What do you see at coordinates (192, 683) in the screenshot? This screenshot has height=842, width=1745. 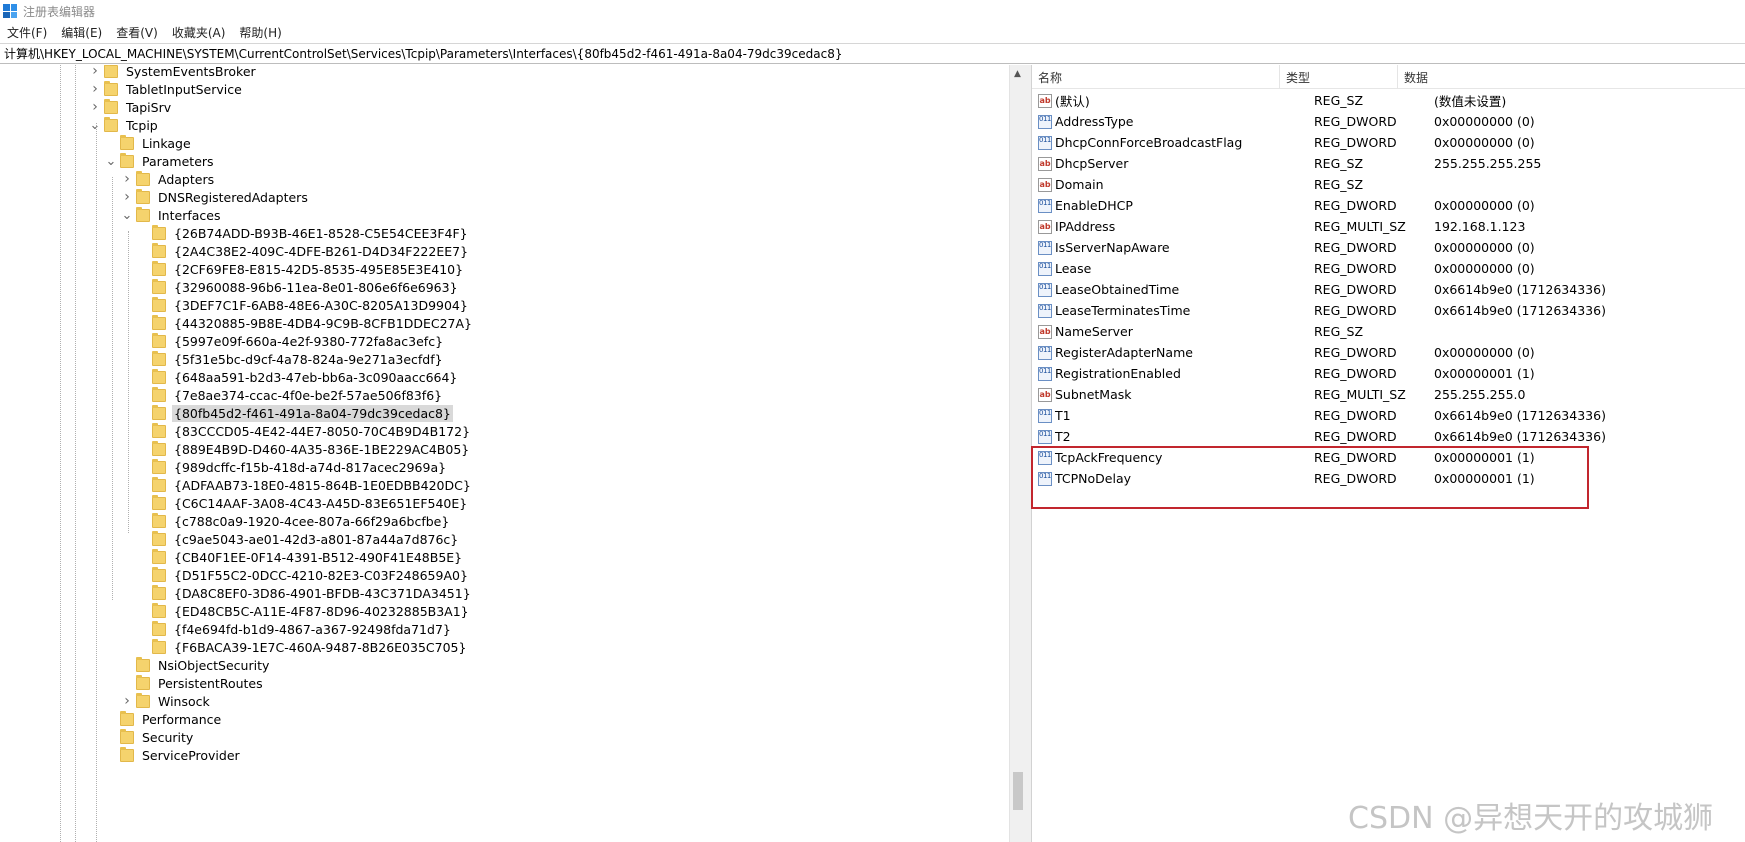 I see `tree-item: PersistentRoutes` at bounding box center [192, 683].